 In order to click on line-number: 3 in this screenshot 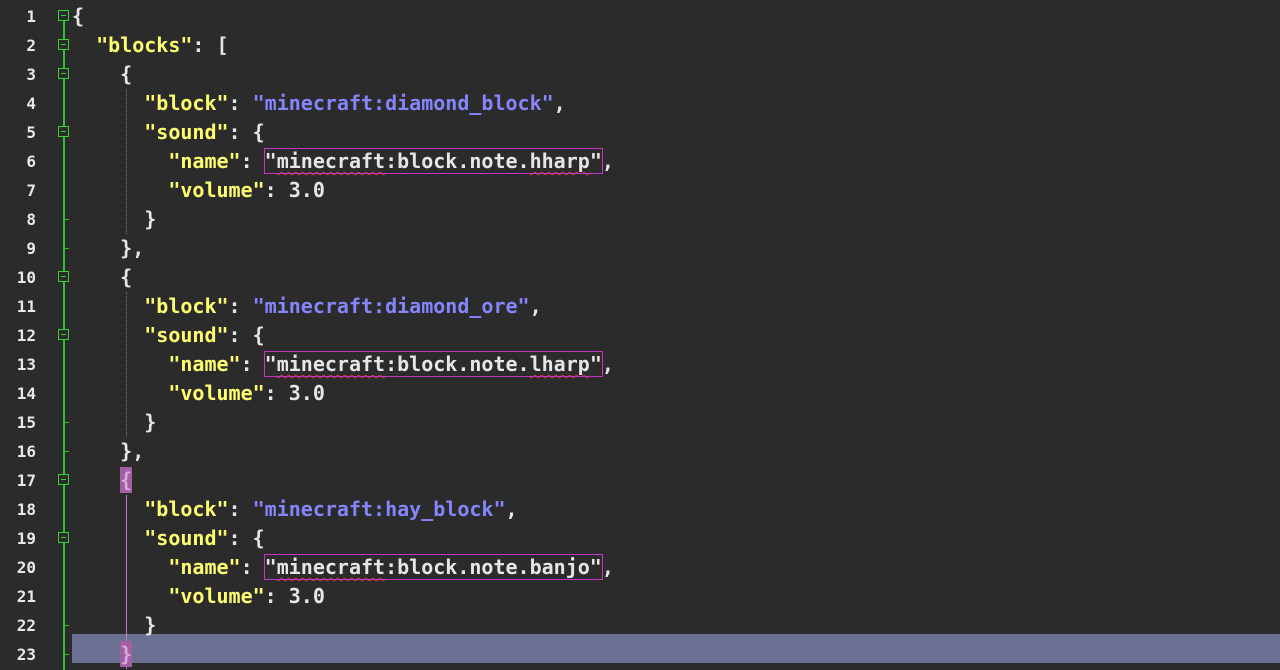, I will do `click(31, 74)`.